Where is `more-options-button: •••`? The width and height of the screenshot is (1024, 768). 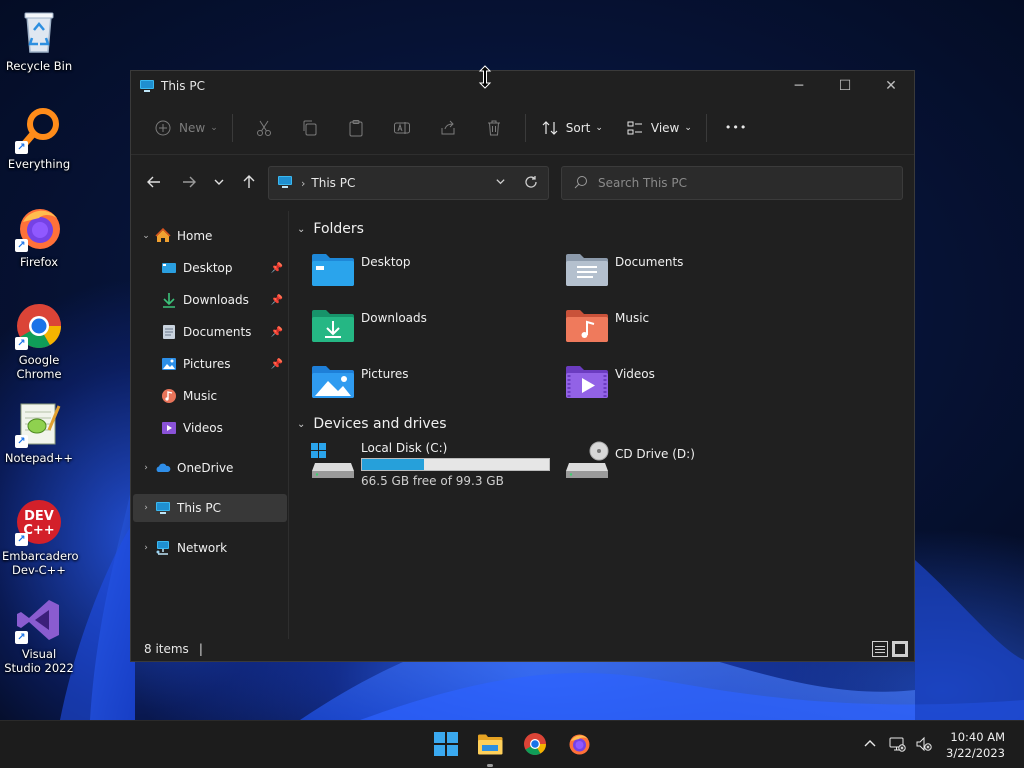 more-options-button: ••• is located at coordinates (736, 128).